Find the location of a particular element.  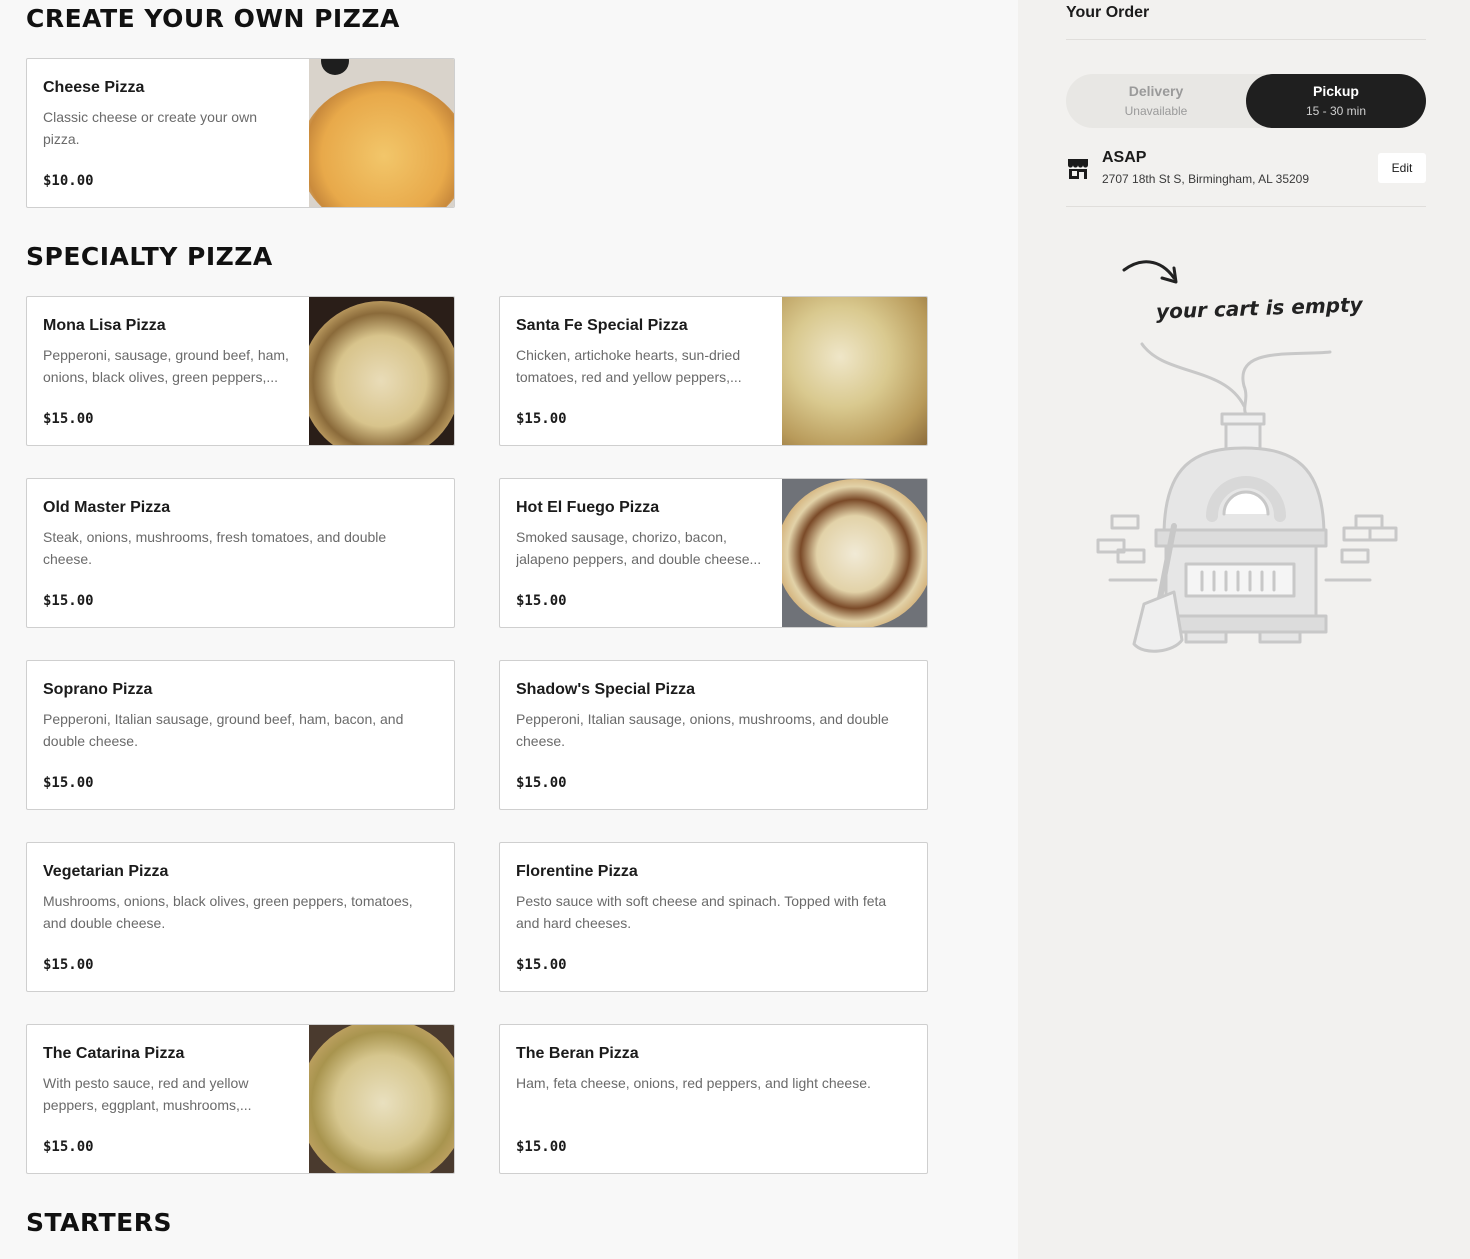

delivery-status: Unavailable is located at coordinates (1156, 111).